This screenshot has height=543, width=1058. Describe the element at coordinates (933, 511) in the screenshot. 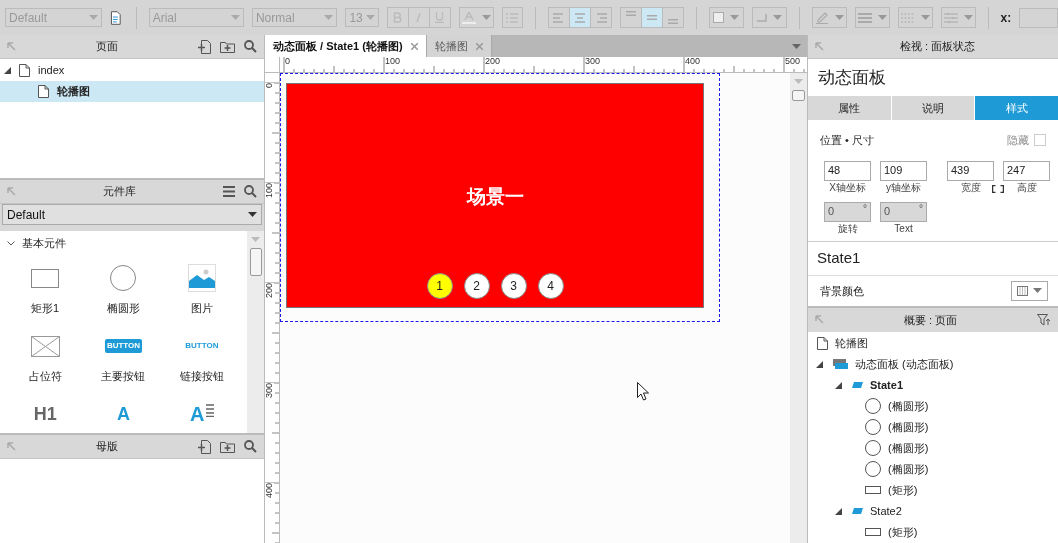

I see `outline-item: State2` at that location.